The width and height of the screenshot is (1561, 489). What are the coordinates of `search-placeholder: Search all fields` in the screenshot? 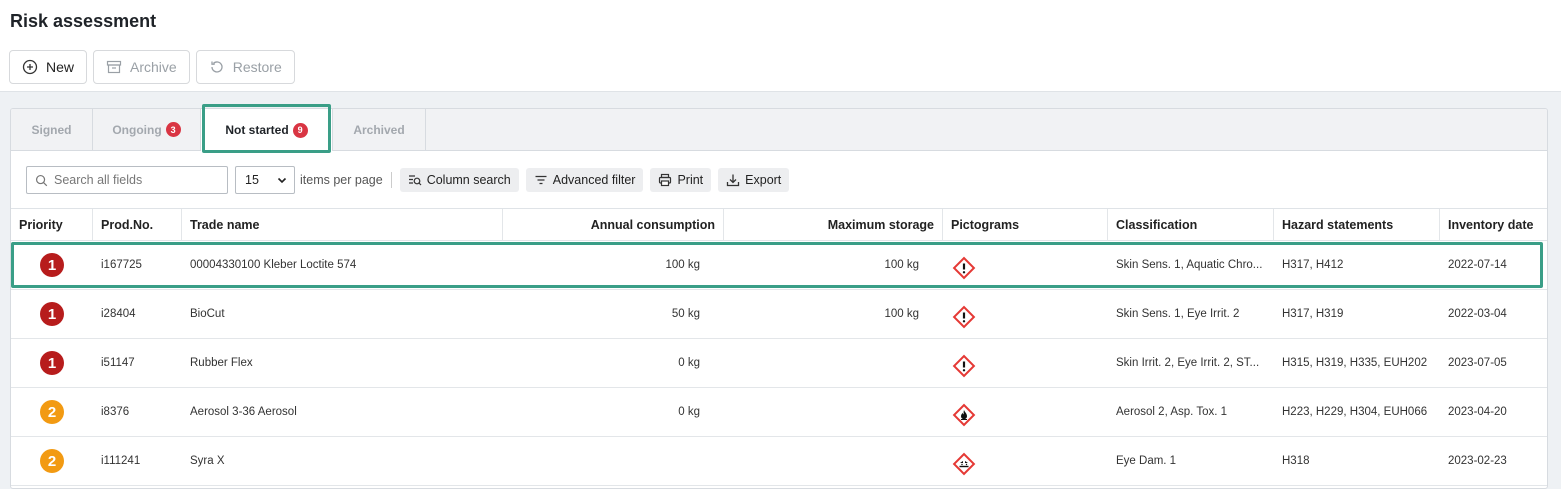 It's located at (98, 180).